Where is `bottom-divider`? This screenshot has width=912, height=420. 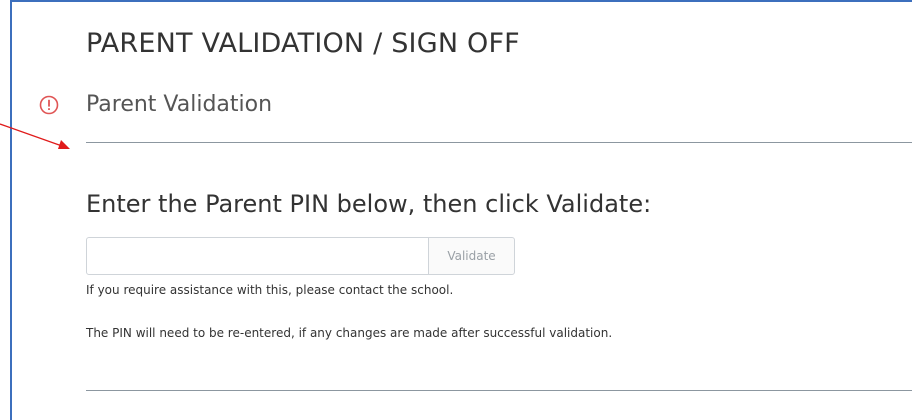 bottom-divider is located at coordinates (499, 390).